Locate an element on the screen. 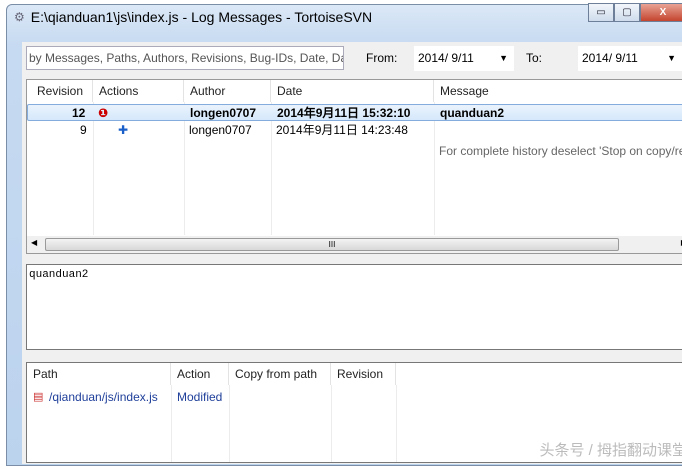 This screenshot has height=469, width=682. to-date-picker: 2014/ 9/11 ▼ is located at coordinates (630, 58).